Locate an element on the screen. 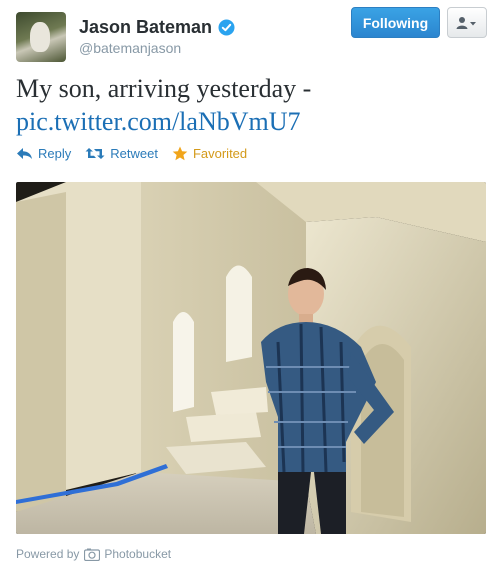 This screenshot has height=567, width=500. user-handle: @batemanjason is located at coordinates (130, 48).